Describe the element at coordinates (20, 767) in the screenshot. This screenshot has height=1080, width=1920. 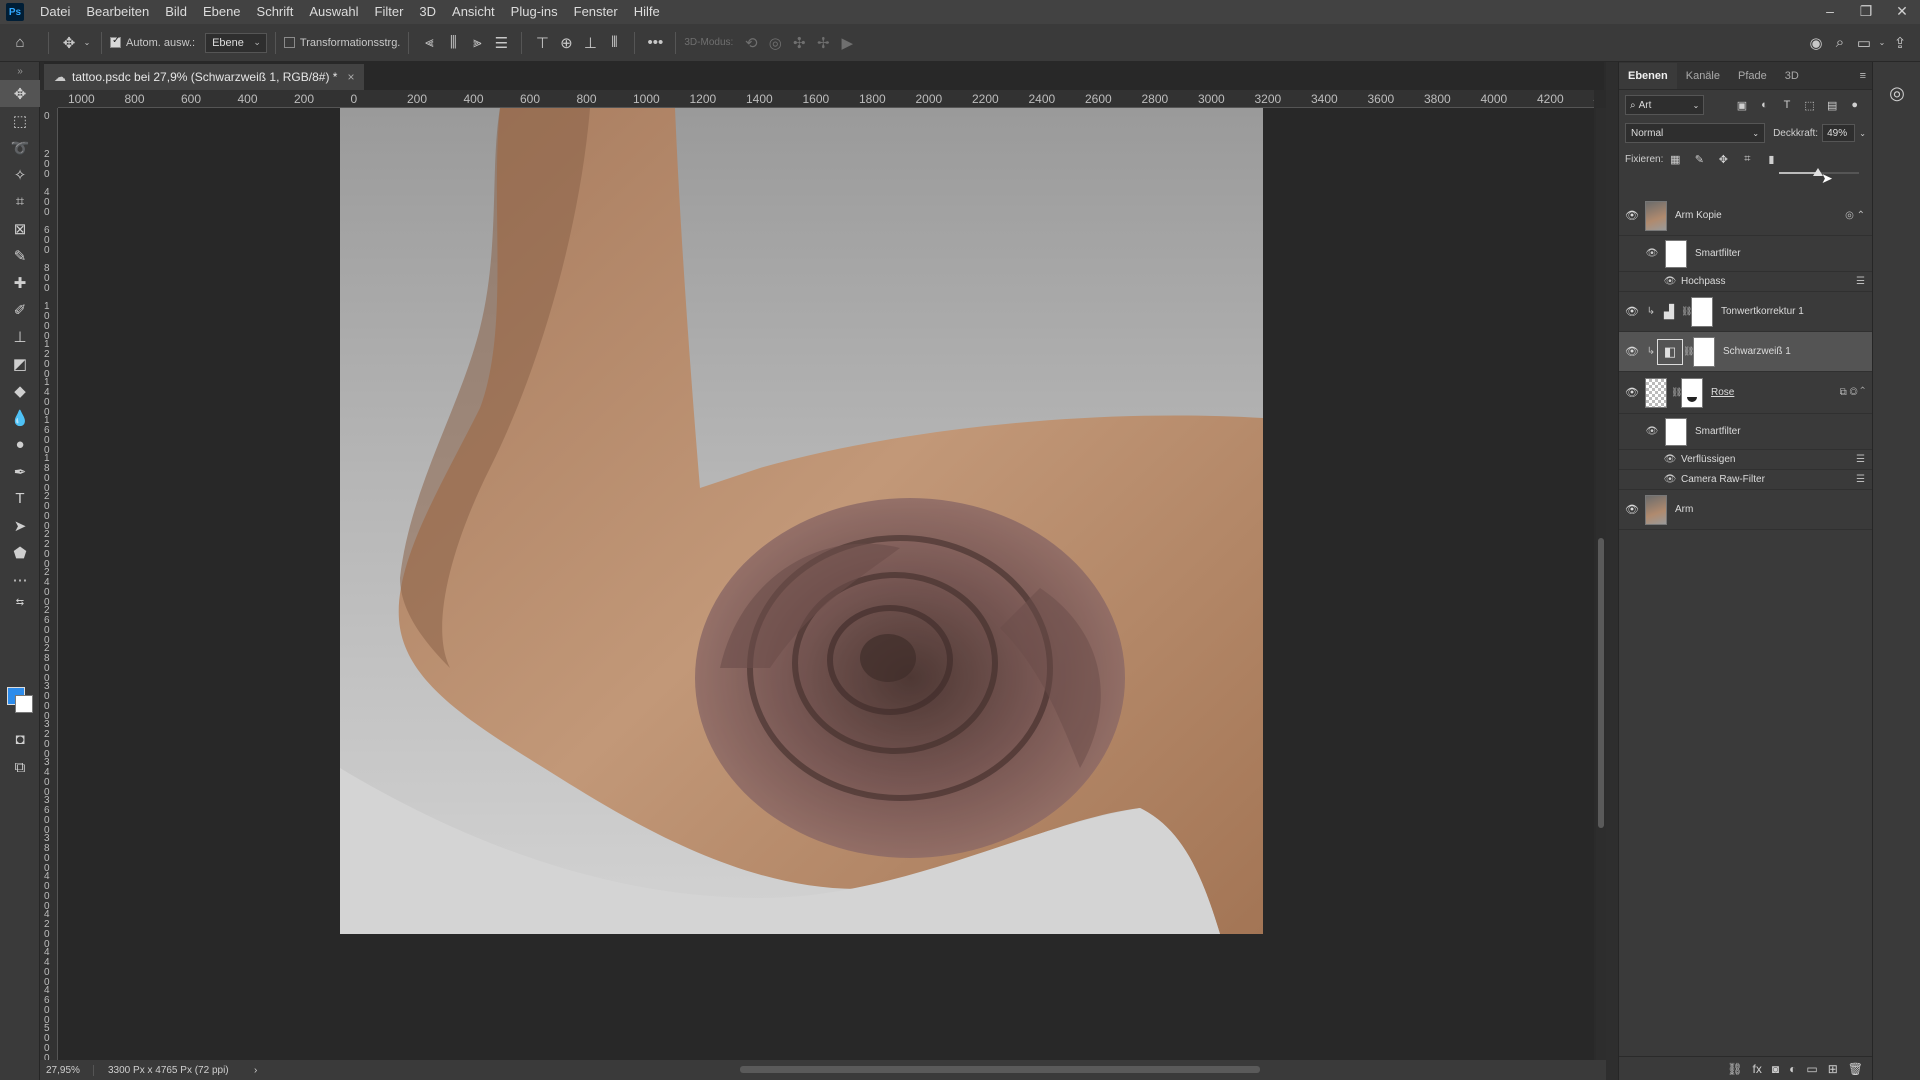
I see `screen-mode-icon: ⧉` at that location.